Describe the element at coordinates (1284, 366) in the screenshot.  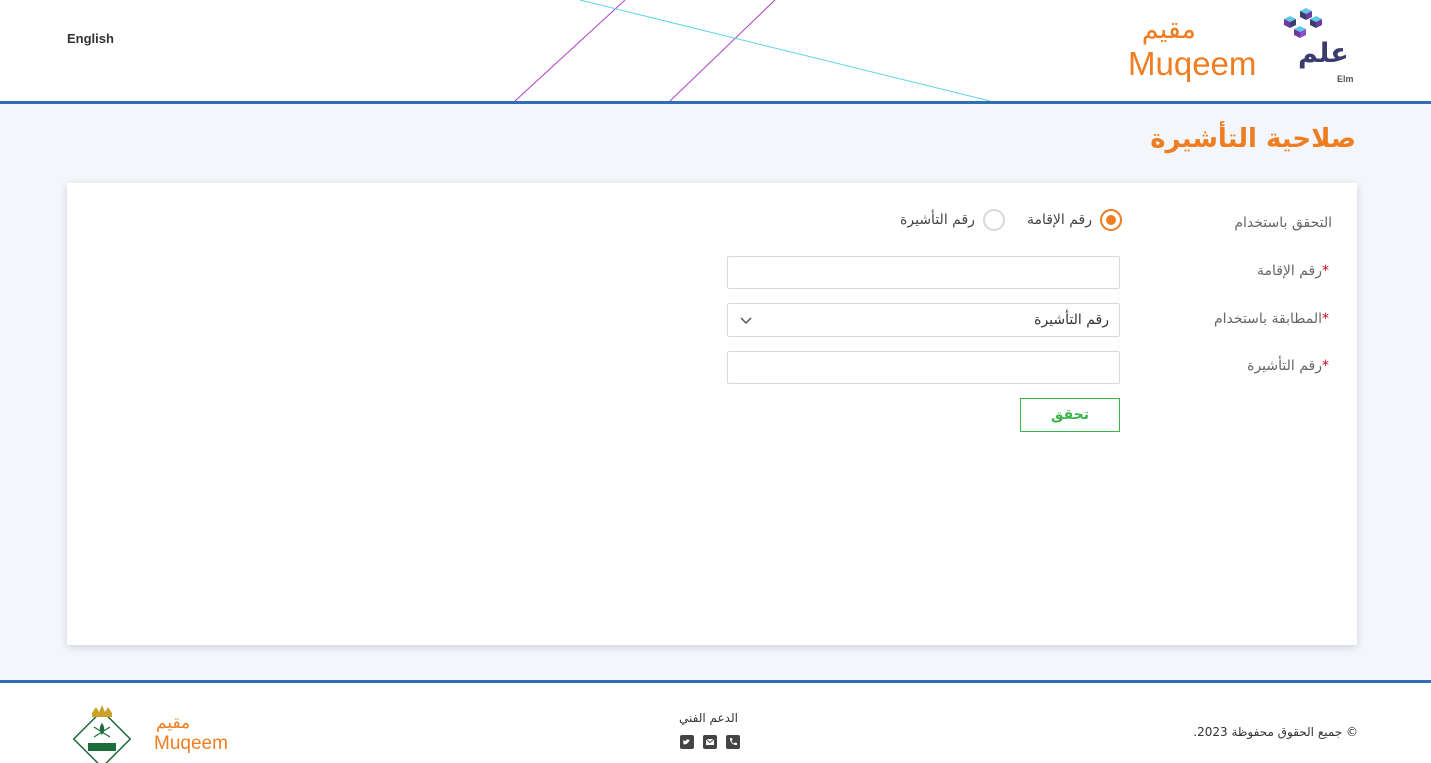
I see `visa-number-label-text: رقم التأشيرة` at that location.